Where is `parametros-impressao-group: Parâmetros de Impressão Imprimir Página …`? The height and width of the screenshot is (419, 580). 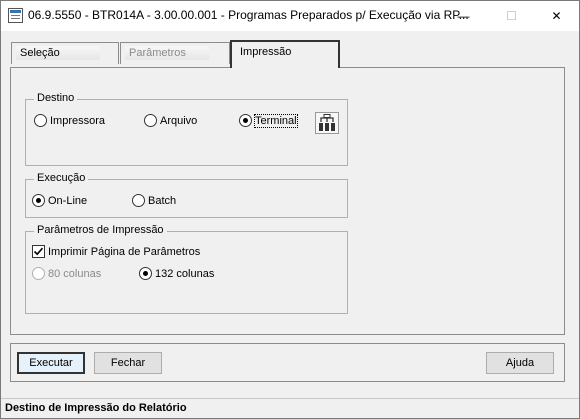
parametros-impressao-group: Parâmetros de Impressão Imprimir Página … is located at coordinates (186, 269).